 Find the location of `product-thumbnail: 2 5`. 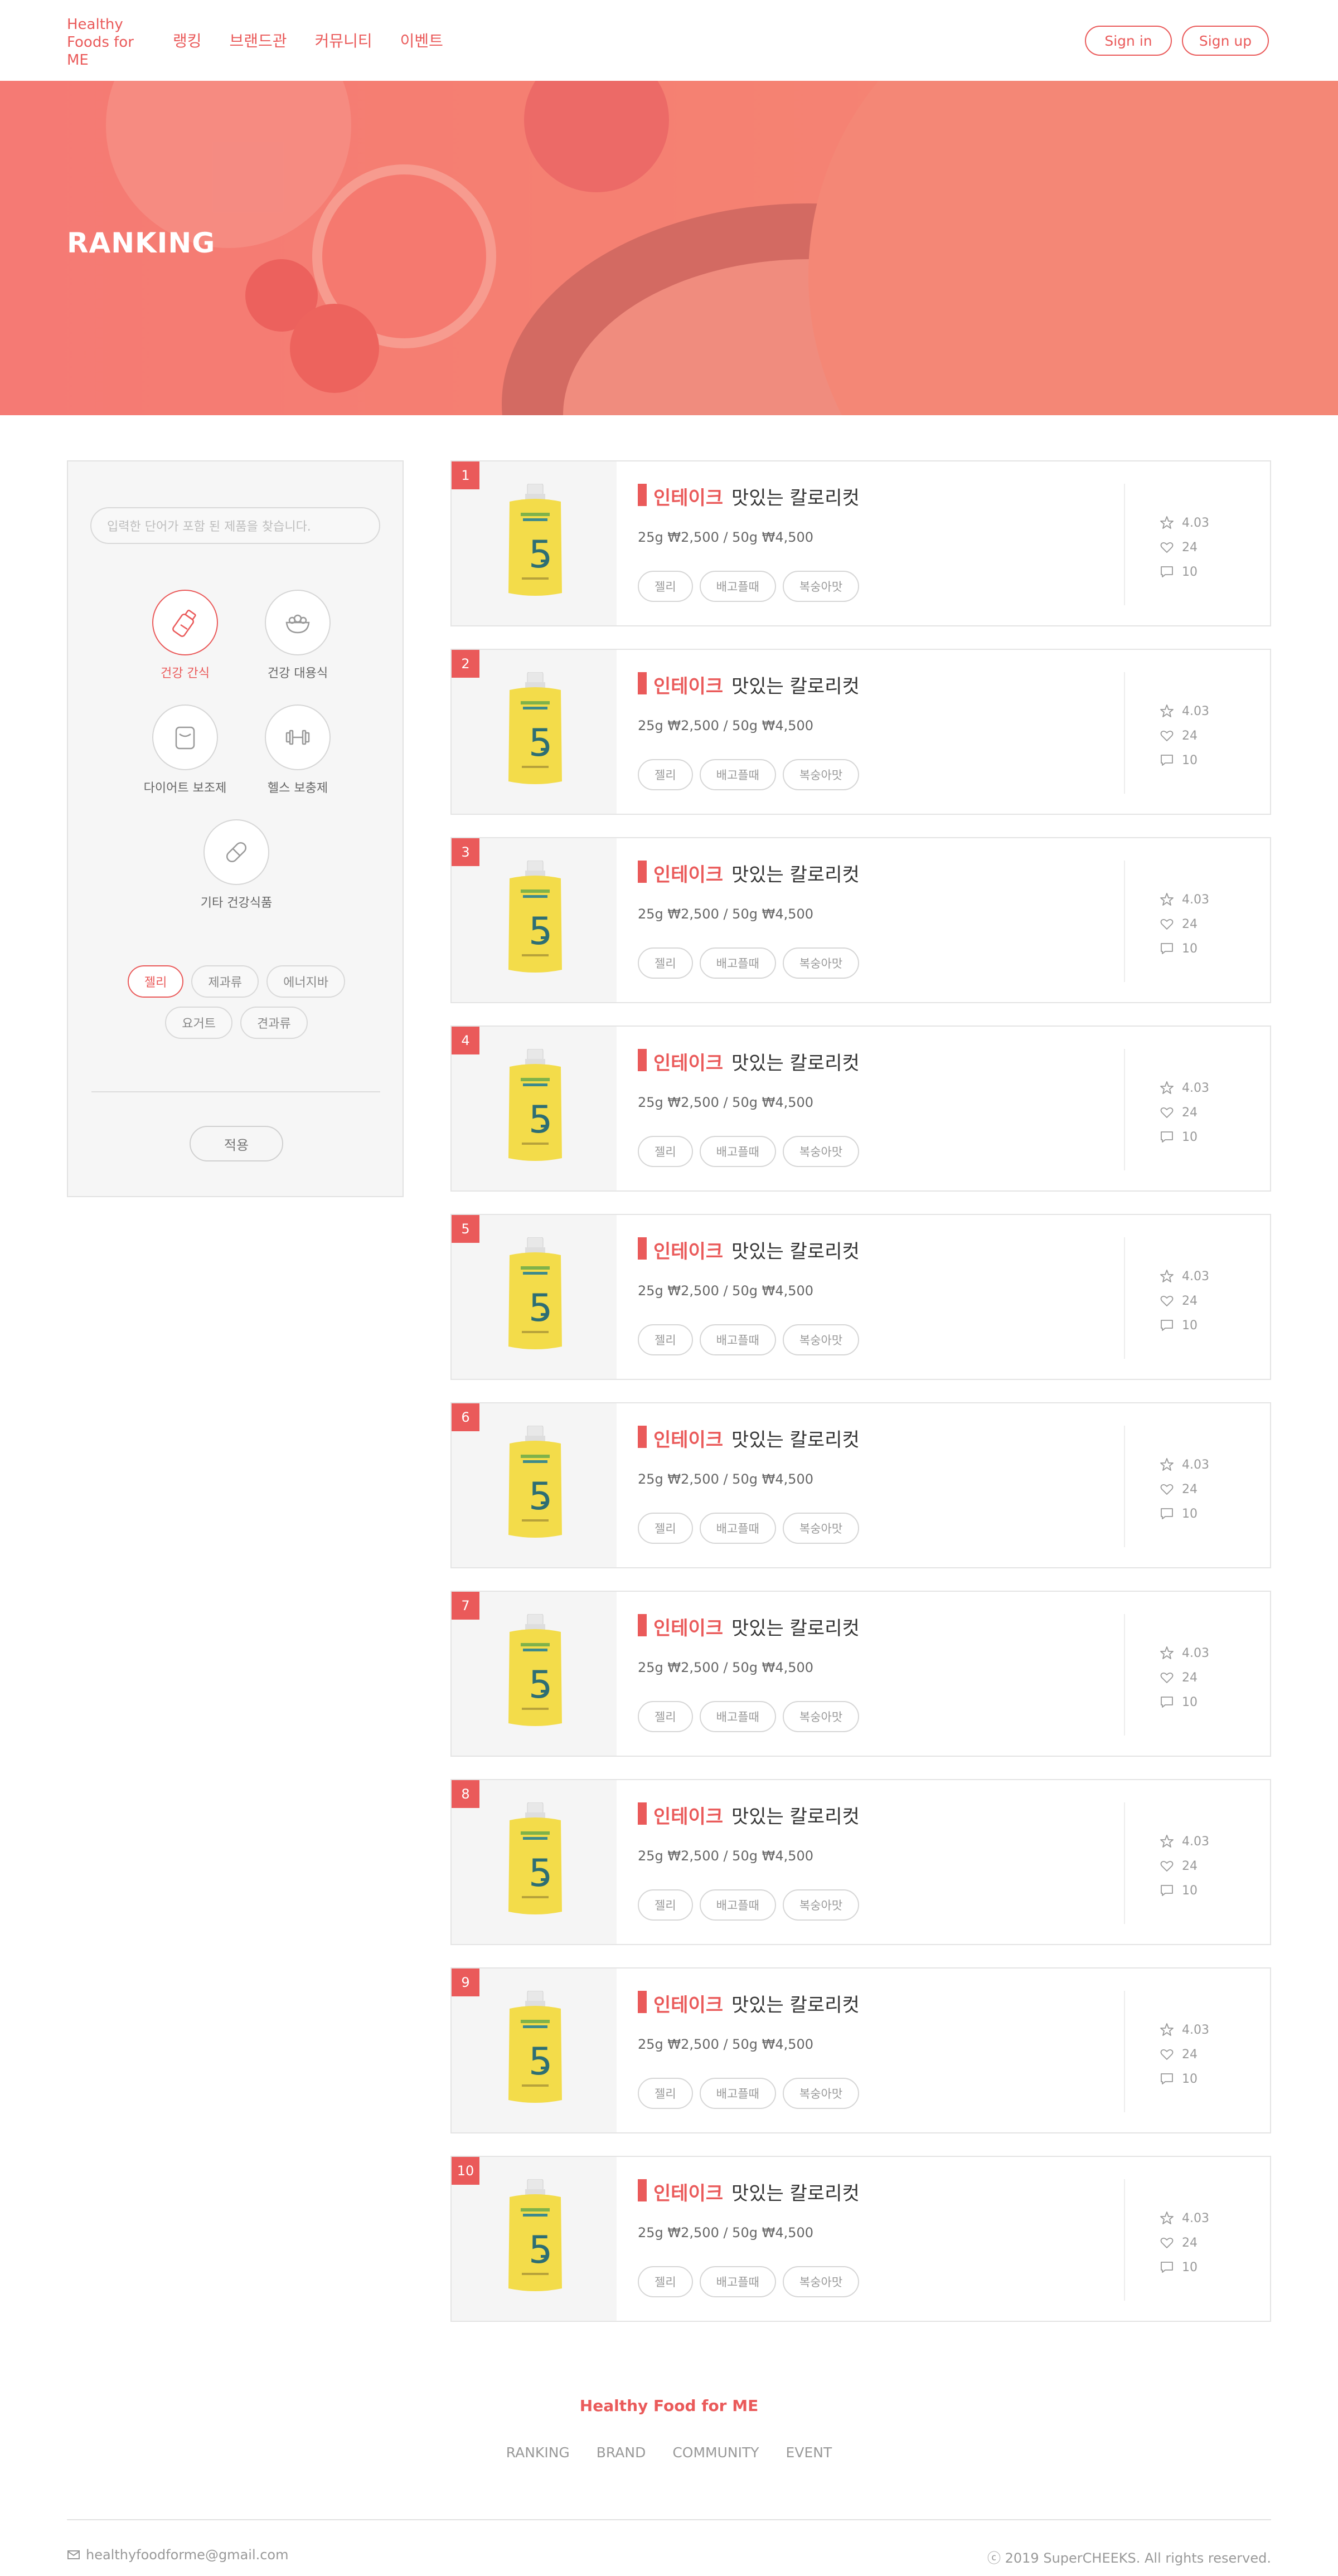

product-thumbnail: 2 5 is located at coordinates (534, 732).